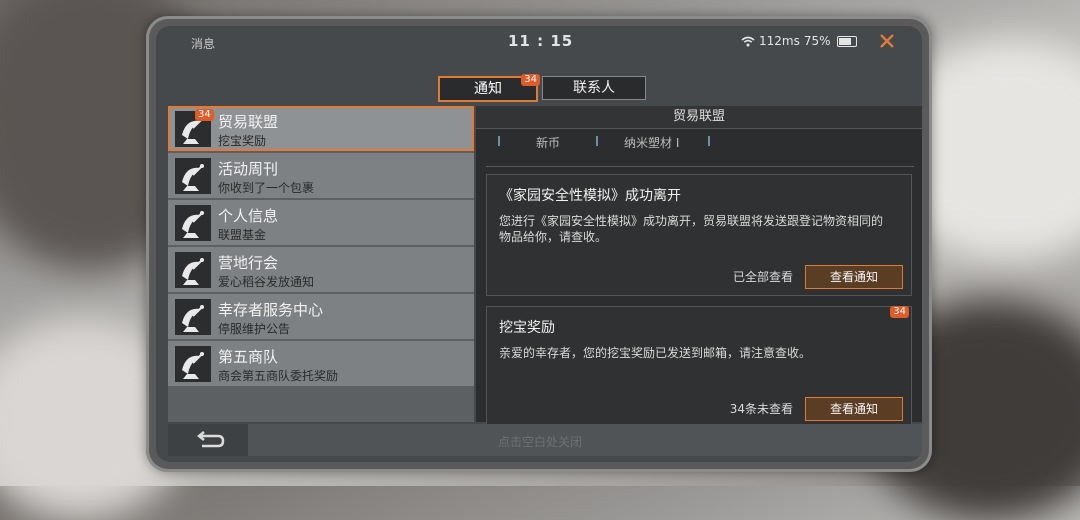 Image resolution: width=1080 pixels, height=520 pixels. What do you see at coordinates (748, 41) in the screenshot?
I see `wifi-icon` at bounding box center [748, 41].